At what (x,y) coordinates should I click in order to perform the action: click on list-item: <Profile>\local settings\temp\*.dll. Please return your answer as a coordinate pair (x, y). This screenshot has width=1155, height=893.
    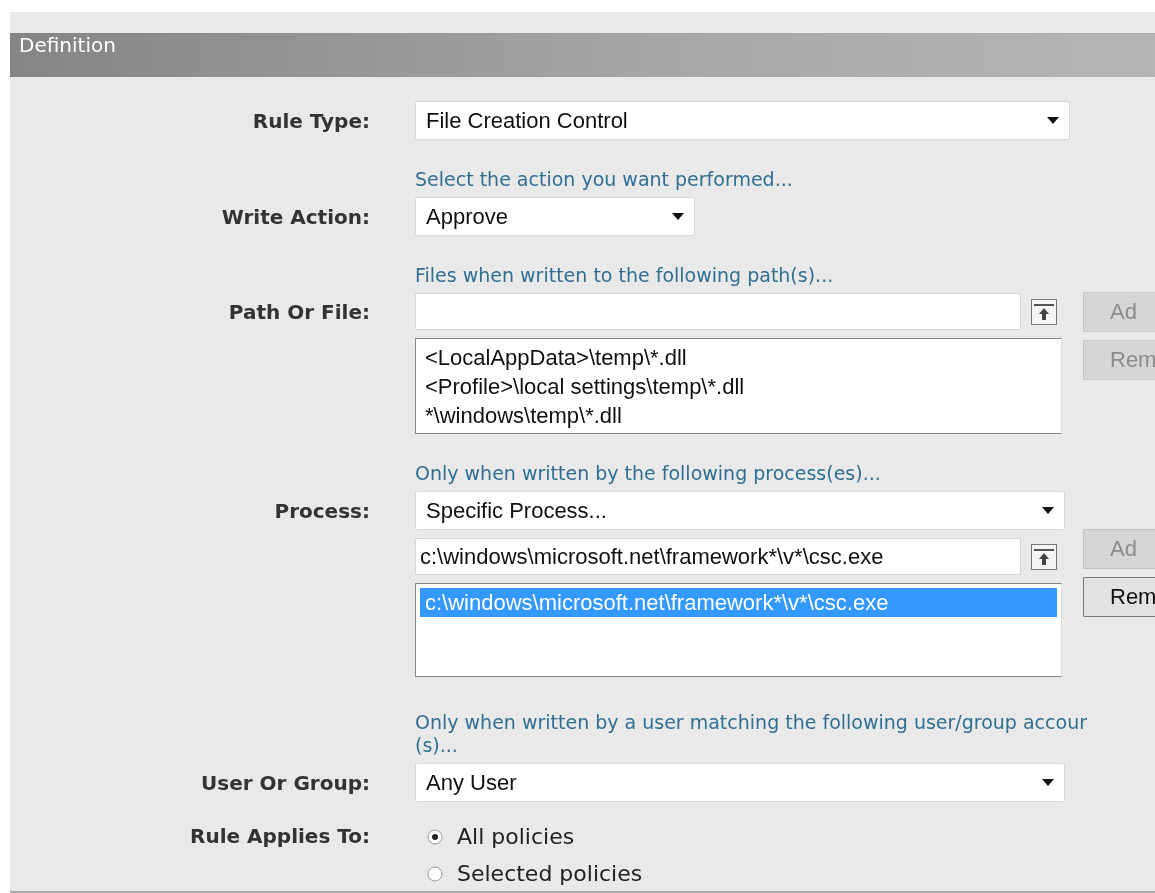
    Looking at the image, I should click on (738, 386).